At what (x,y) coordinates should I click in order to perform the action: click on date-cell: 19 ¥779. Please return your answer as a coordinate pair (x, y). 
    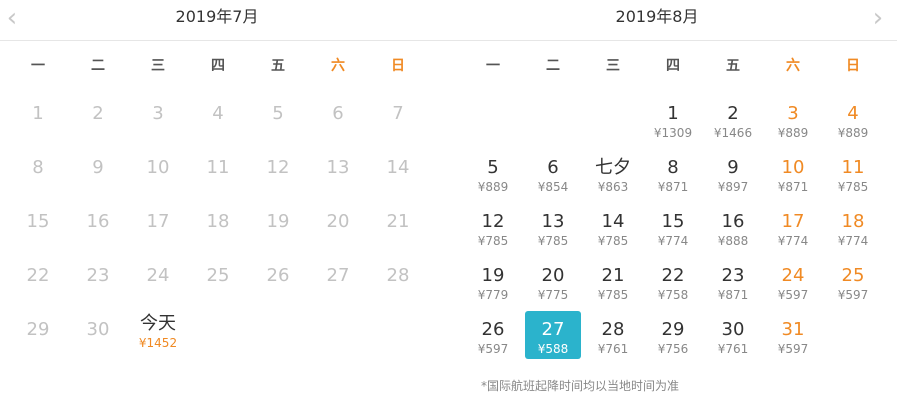
    Looking at the image, I should click on (493, 281).